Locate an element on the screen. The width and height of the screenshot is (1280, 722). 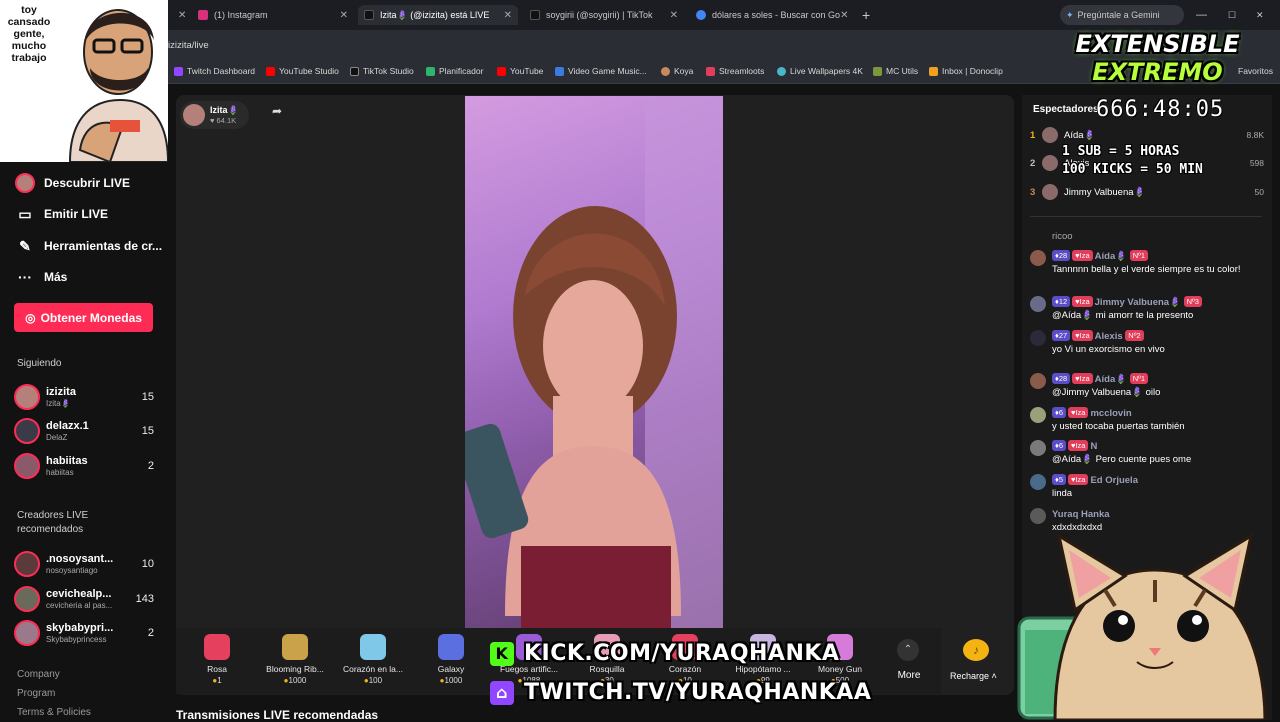
viewer-rank: 2 is located at coordinates (1033, 163).